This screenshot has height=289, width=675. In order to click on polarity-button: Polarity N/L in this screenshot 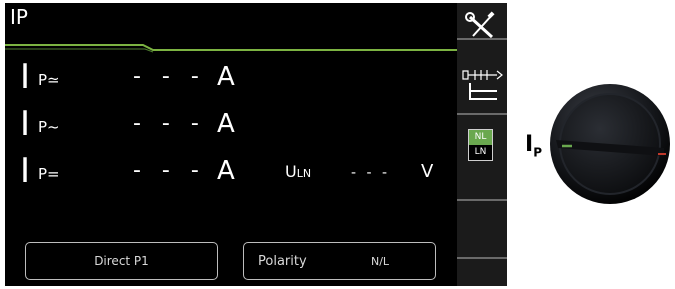, I will do `click(339, 261)`.